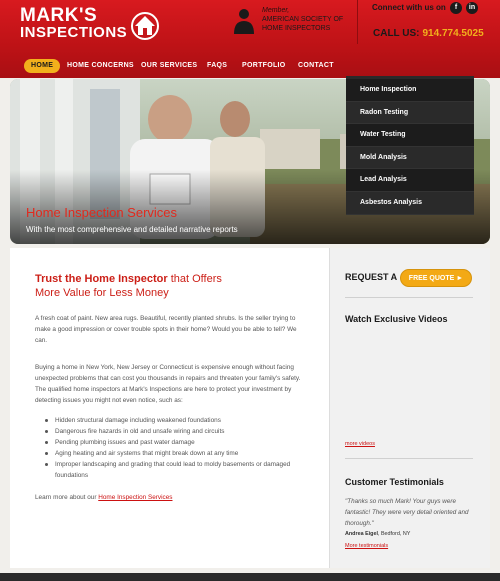 The width and height of the screenshot is (500, 581). What do you see at coordinates (361, 534) in the screenshot?
I see `author-name: Andrea Eigel` at bounding box center [361, 534].